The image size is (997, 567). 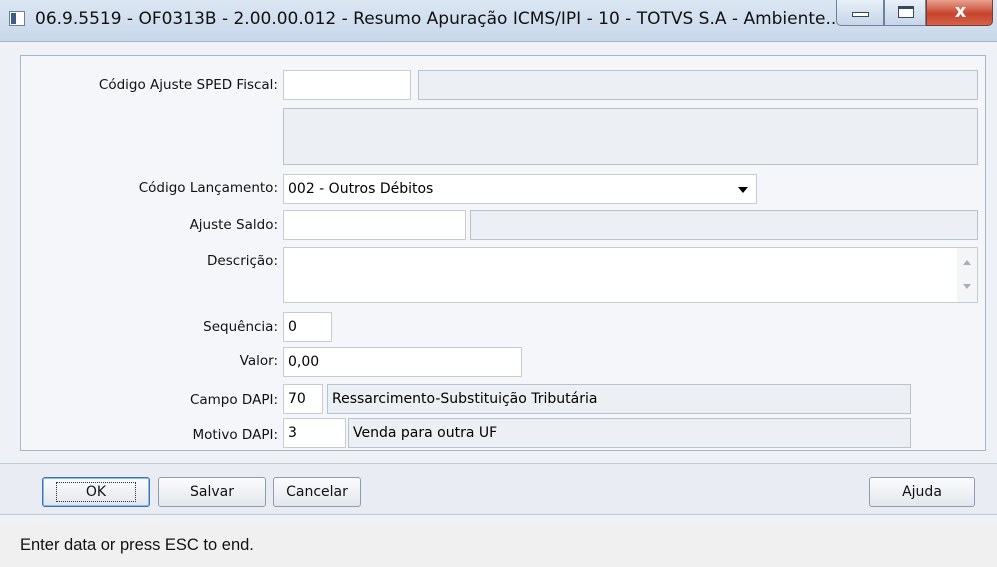 What do you see at coordinates (137, 545) in the screenshot?
I see `status-text: Enter data or press ESC to end.` at bounding box center [137, 545].